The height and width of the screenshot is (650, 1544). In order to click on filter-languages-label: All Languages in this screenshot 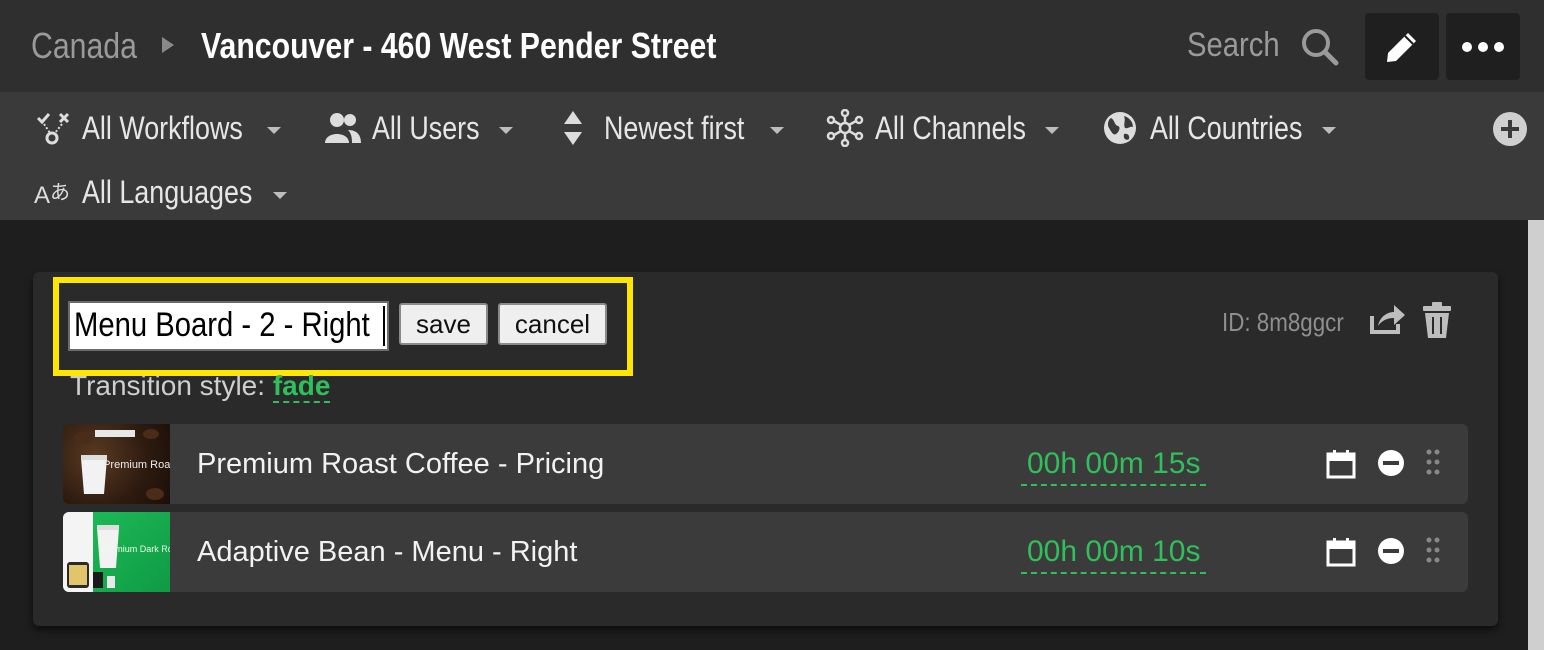, I will do `click(167, 191)`.